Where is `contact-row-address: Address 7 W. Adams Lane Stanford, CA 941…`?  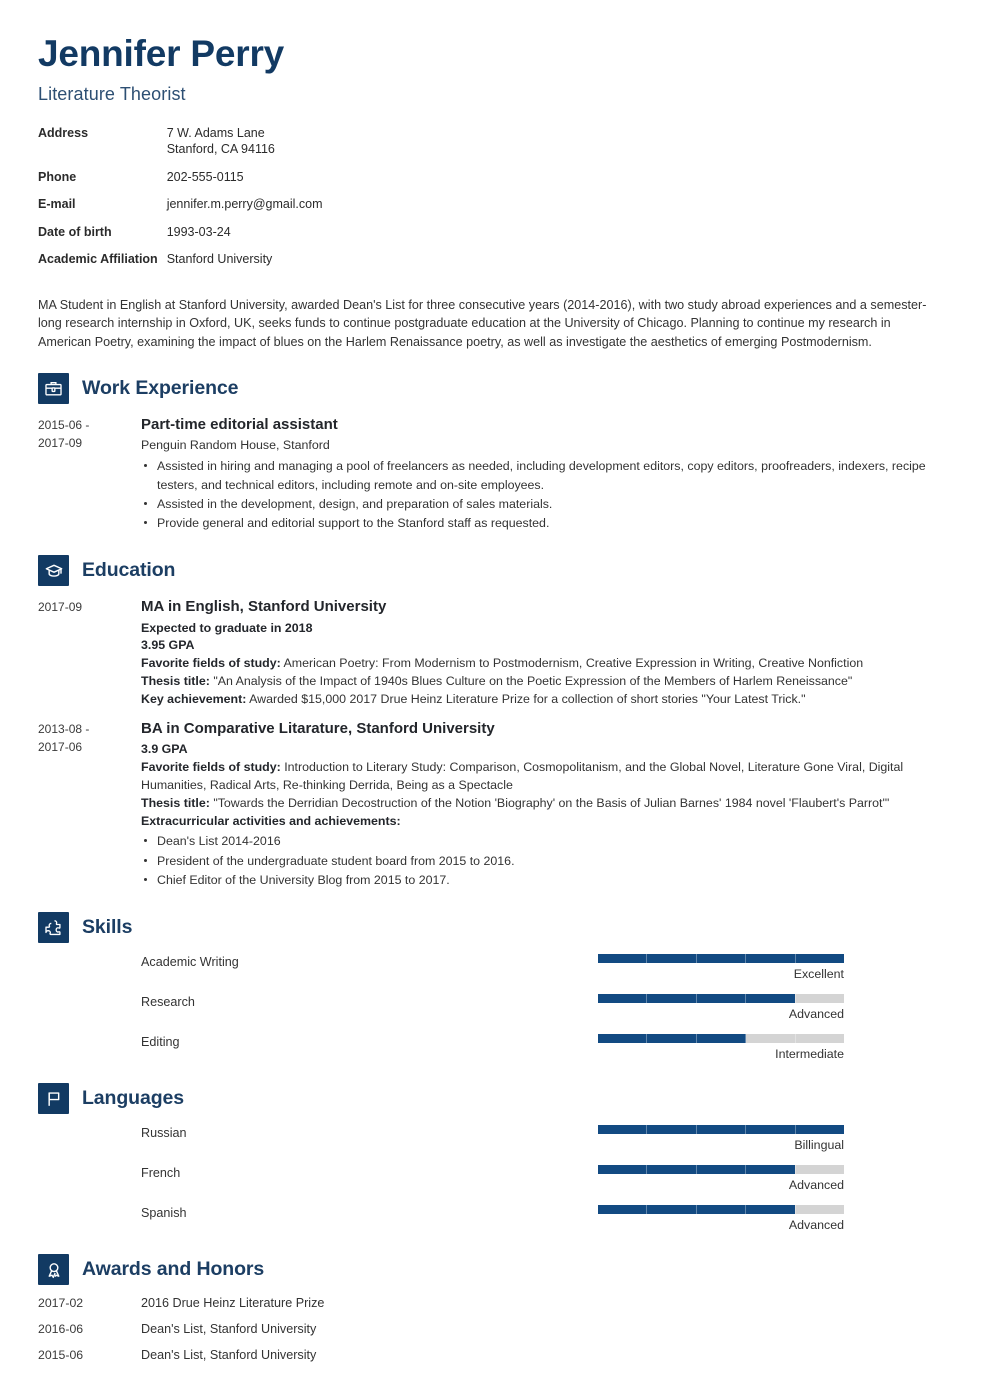 contact-row-address: Address 7 W. Adams Lane Stanford, CA 941… is located at coordinates (180, 147).